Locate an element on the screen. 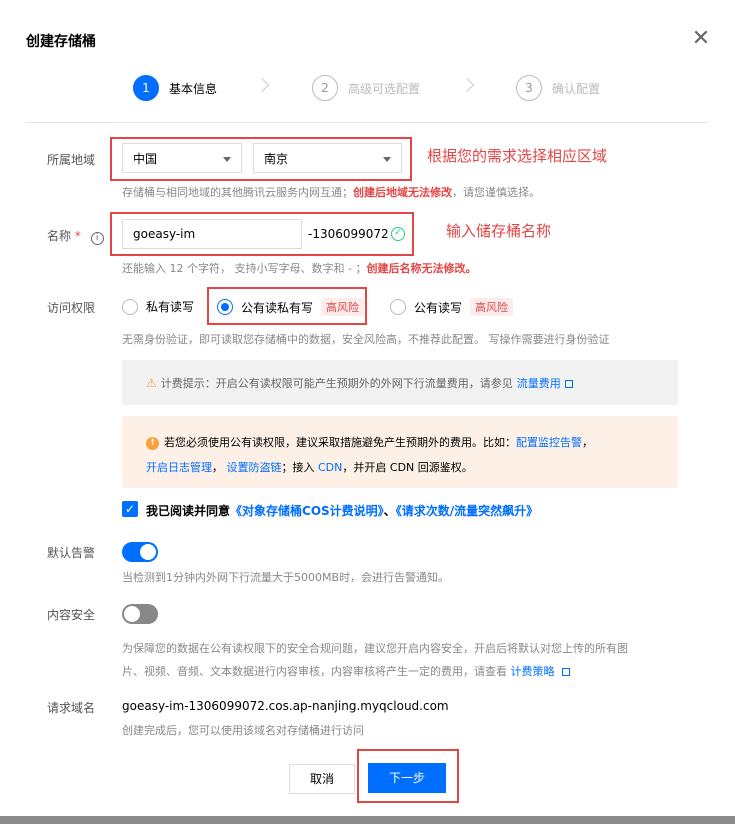 This screenshot has height=824, width=735. radio-public-rw: 公有读写 高风险 is located at coordinates (452, 307).